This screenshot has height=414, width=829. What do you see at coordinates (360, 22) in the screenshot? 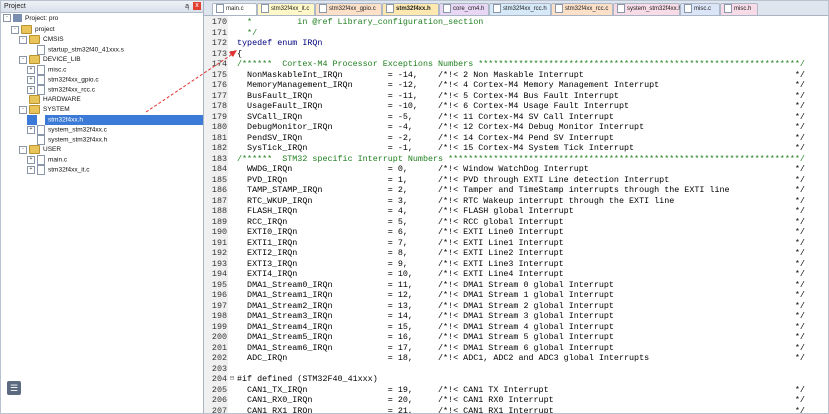
I see `code-text: * in @ref Library_configuration_section` at bounding box center [360, 22].